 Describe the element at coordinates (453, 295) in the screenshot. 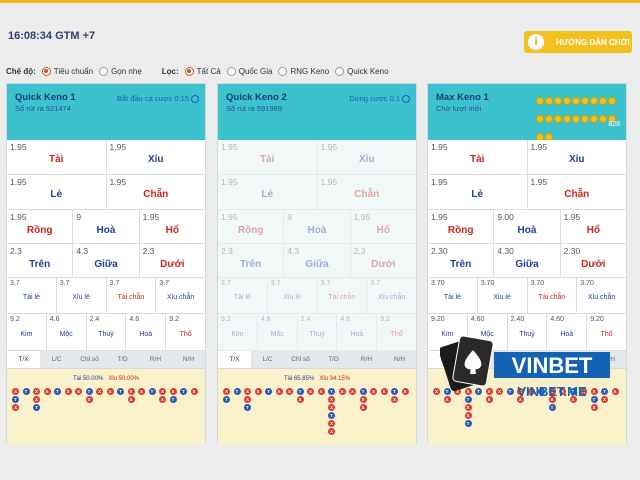

I see `bet-option: 3.70 Tài lẻ` at that location.